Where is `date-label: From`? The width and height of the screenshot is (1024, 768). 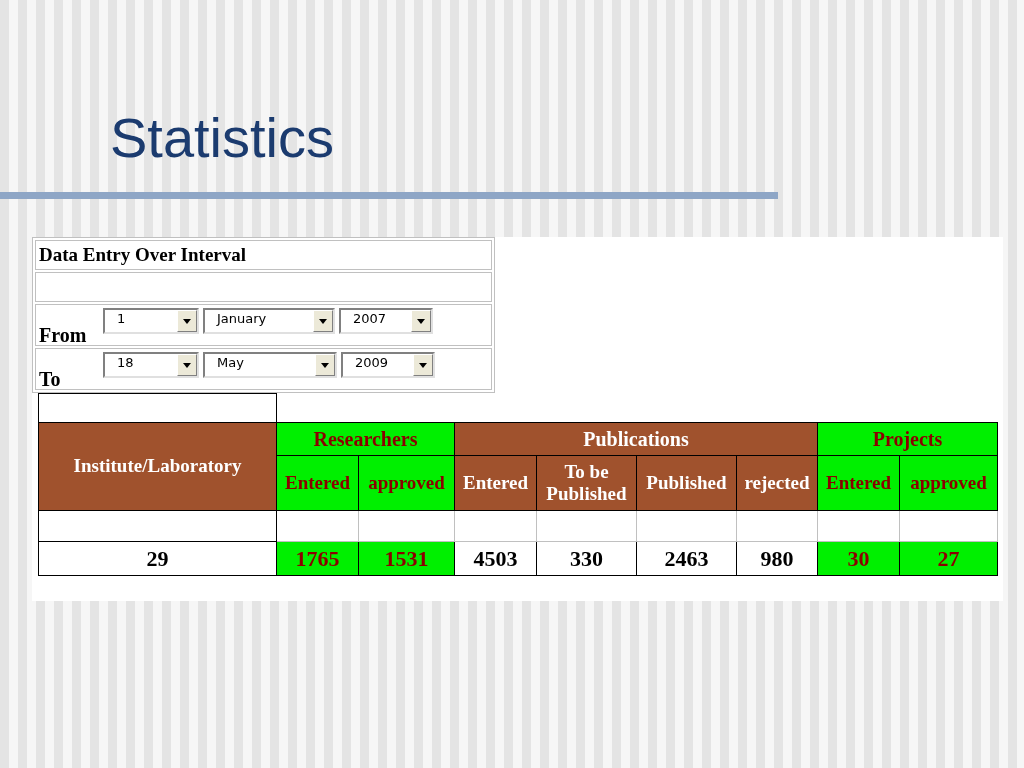
date-label: From is located at coordinates (63, 335).